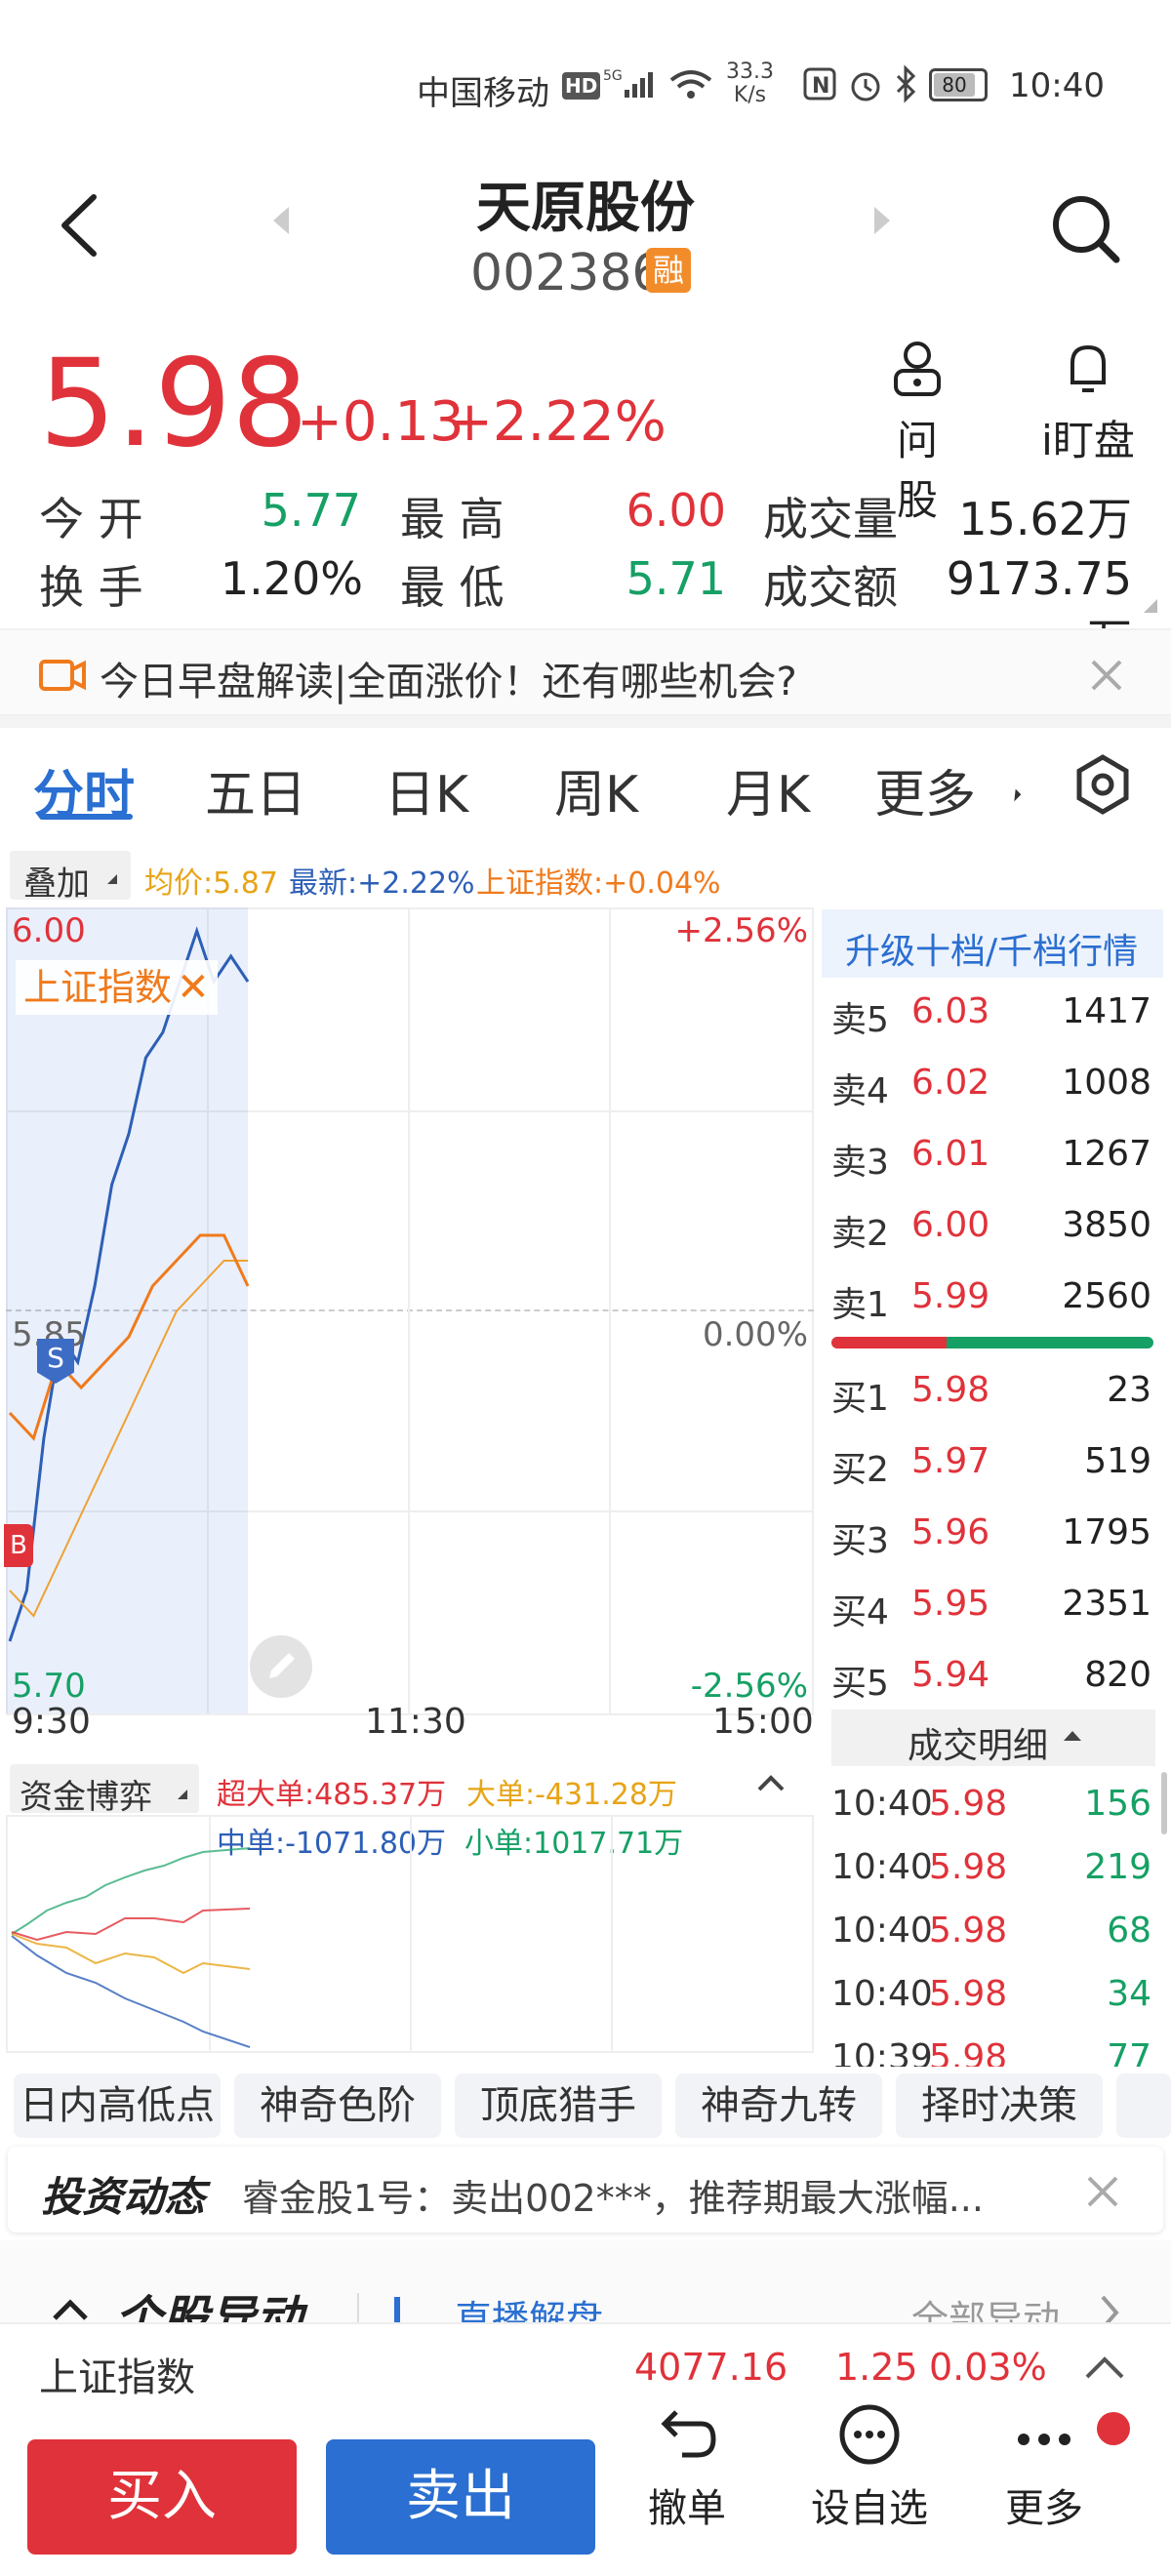  Describe the element at coordinates (117, 987) in the screenshot. I see `index-overlay-tag: 上证指数 ✕` at that location.